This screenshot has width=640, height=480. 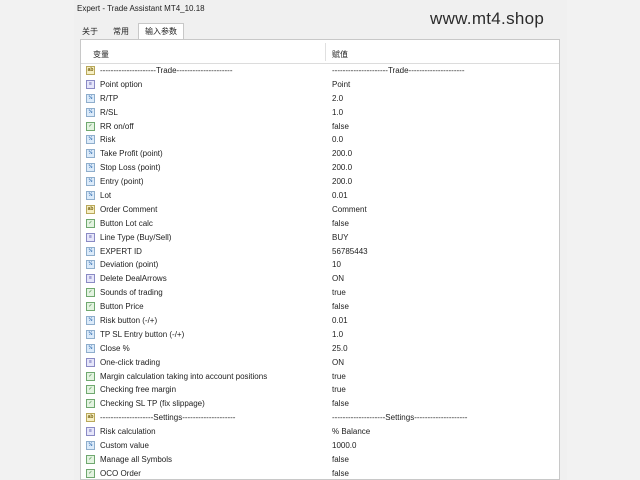 What do you see at coordinates (90, 209) in the screenshot?
I see `text-icon: ab` at bounding box center [90, 209].